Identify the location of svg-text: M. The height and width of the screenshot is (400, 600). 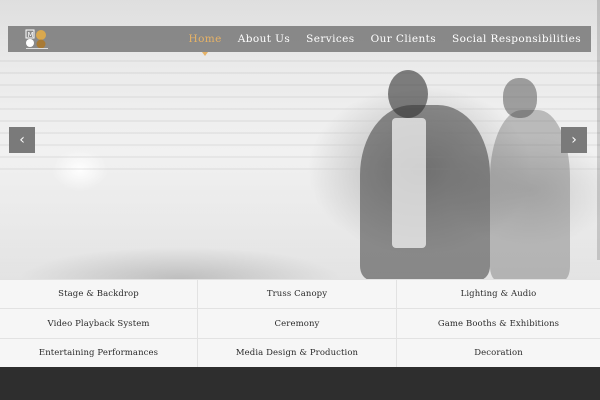
(31, 35).